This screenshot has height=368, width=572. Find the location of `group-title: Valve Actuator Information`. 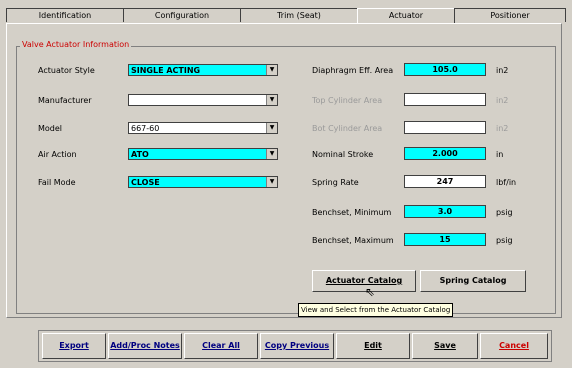

group-title: Valve Actuator Information is located at coordinates (76, 44).